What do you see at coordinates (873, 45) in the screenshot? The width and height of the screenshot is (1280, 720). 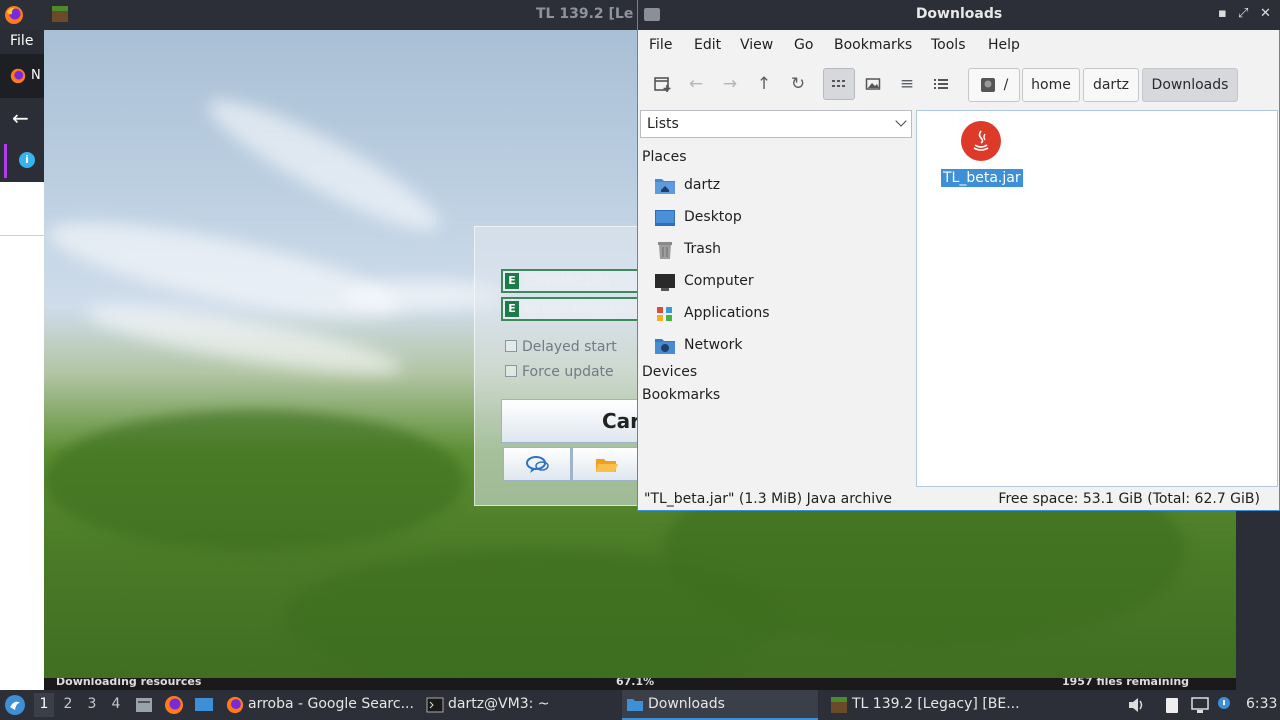 I see `menu-bookmarks: Bookmarks` at bounding box center [873, 45].